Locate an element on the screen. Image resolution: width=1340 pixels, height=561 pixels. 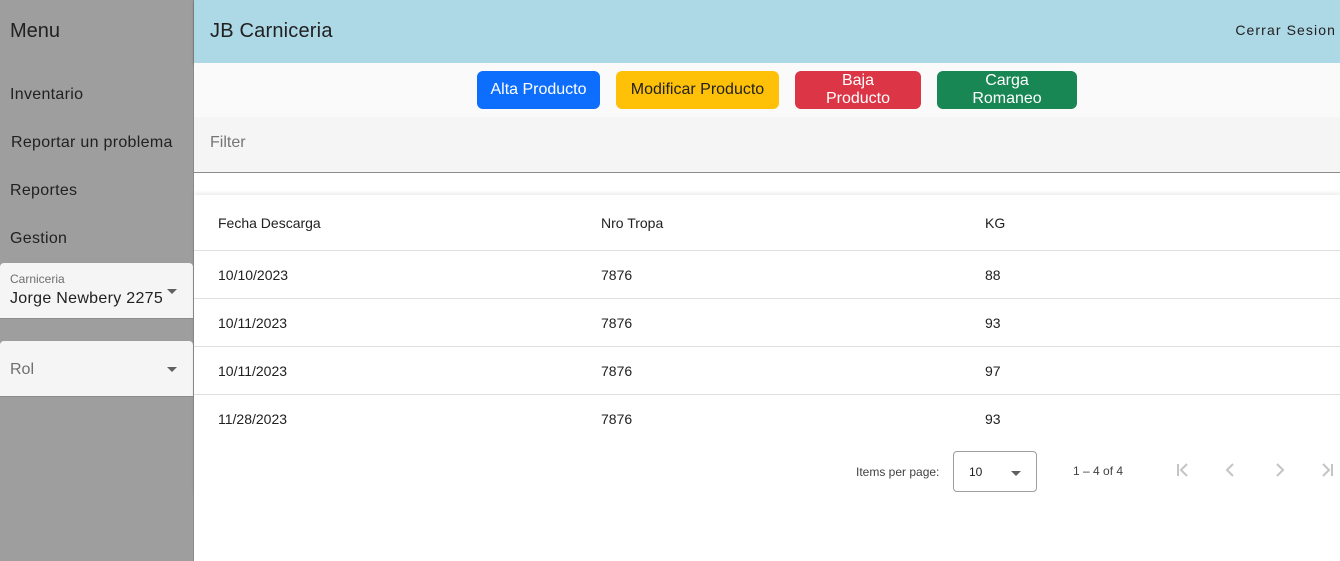
first-page-icon is located at coordinates (1183, 471).